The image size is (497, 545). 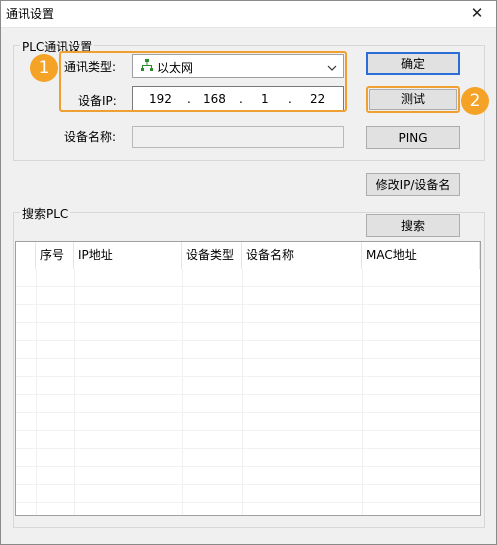 What do you see at coordinates (413, 225) in the screenshot?
I see `search-button: 搜索` at bounding box center [413, 225].